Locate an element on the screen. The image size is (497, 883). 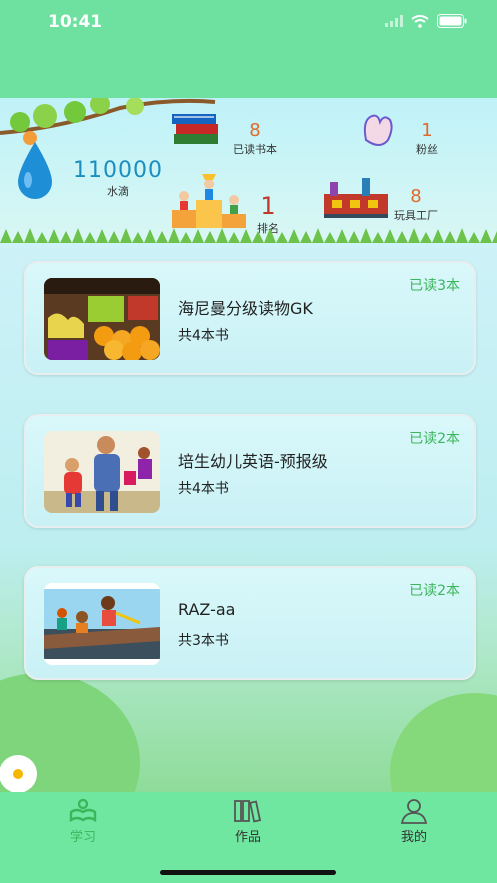
status-time: 10:41 is located at coordinates (75, 22).